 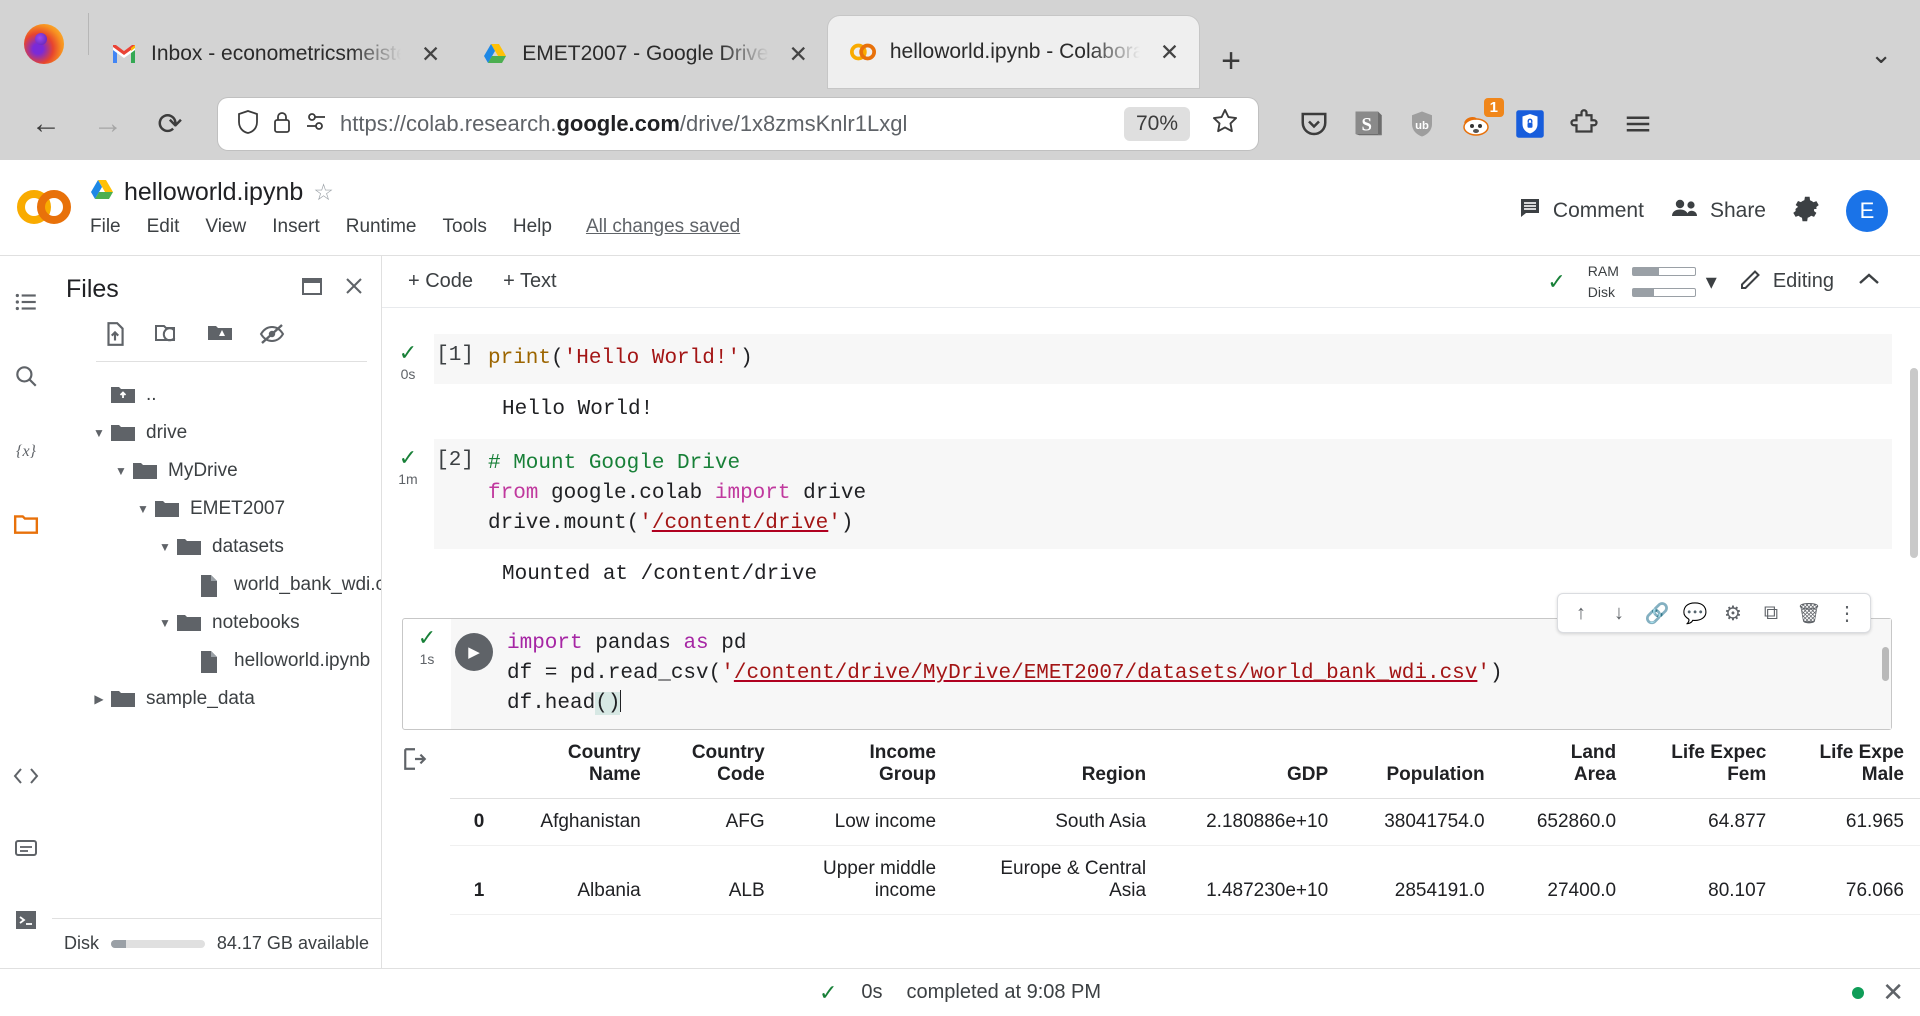 I want to click on menu-runtime: Runtime, so click(x=381, y=227).